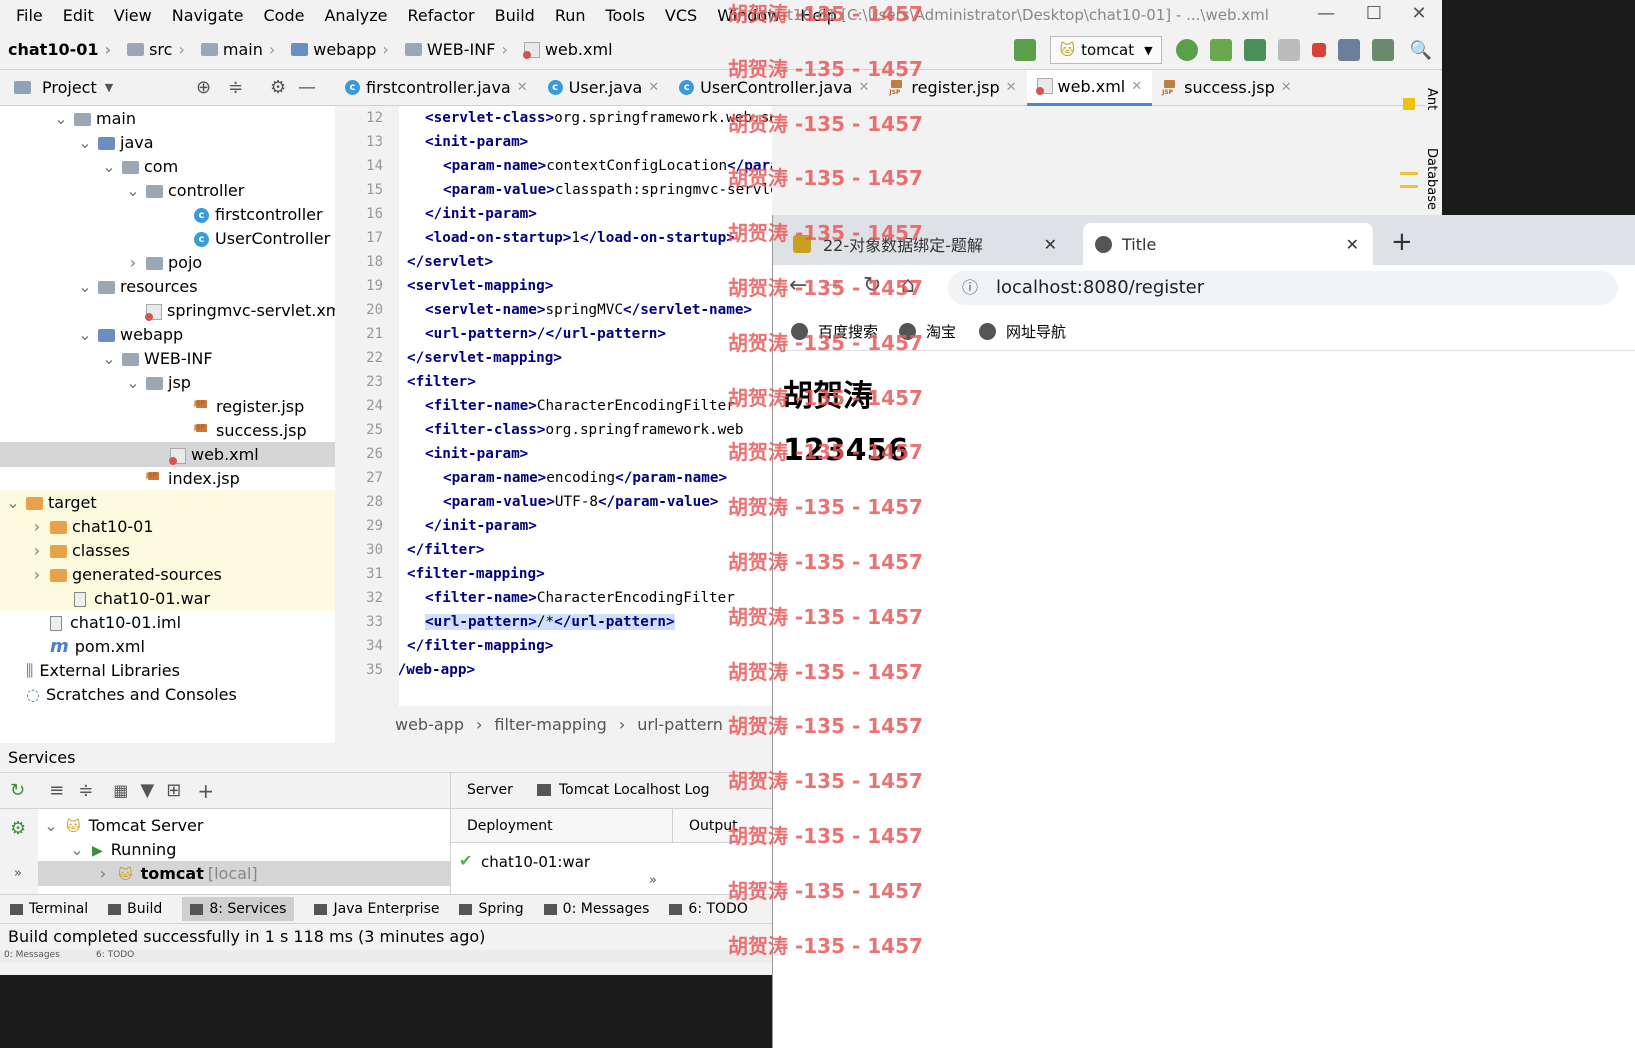  Describe the element at coordinates (535, 862) in the screenshot. I see `deployment-item: chat10-01:war` at that location.